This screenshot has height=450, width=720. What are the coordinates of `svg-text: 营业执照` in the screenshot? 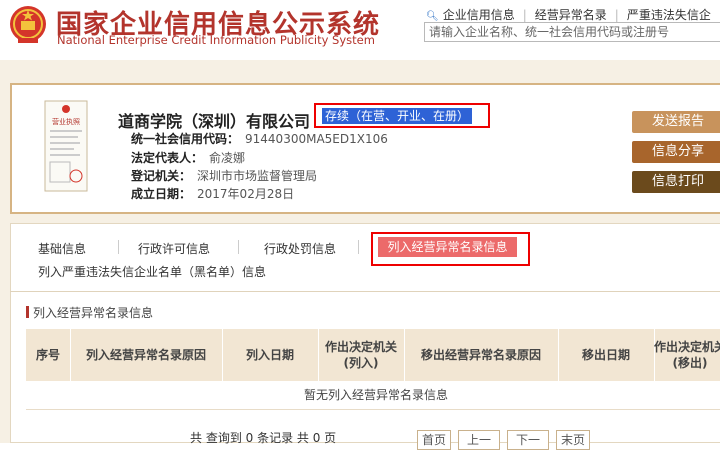 It's located at (66, 121).